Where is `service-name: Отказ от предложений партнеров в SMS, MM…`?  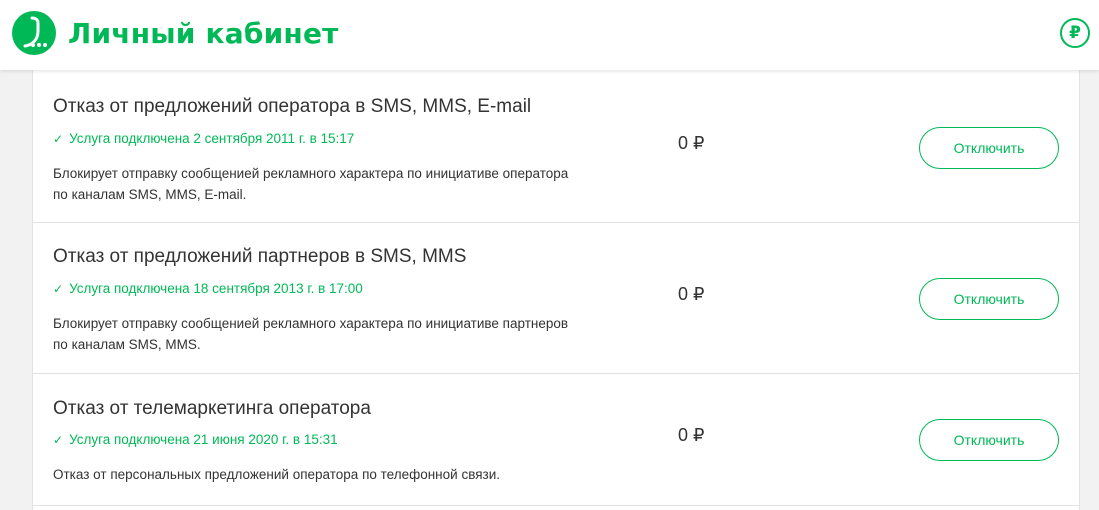
service-name: Отказ от предложений партнеров в SMS, MM… is located at coordinates (260, 256).